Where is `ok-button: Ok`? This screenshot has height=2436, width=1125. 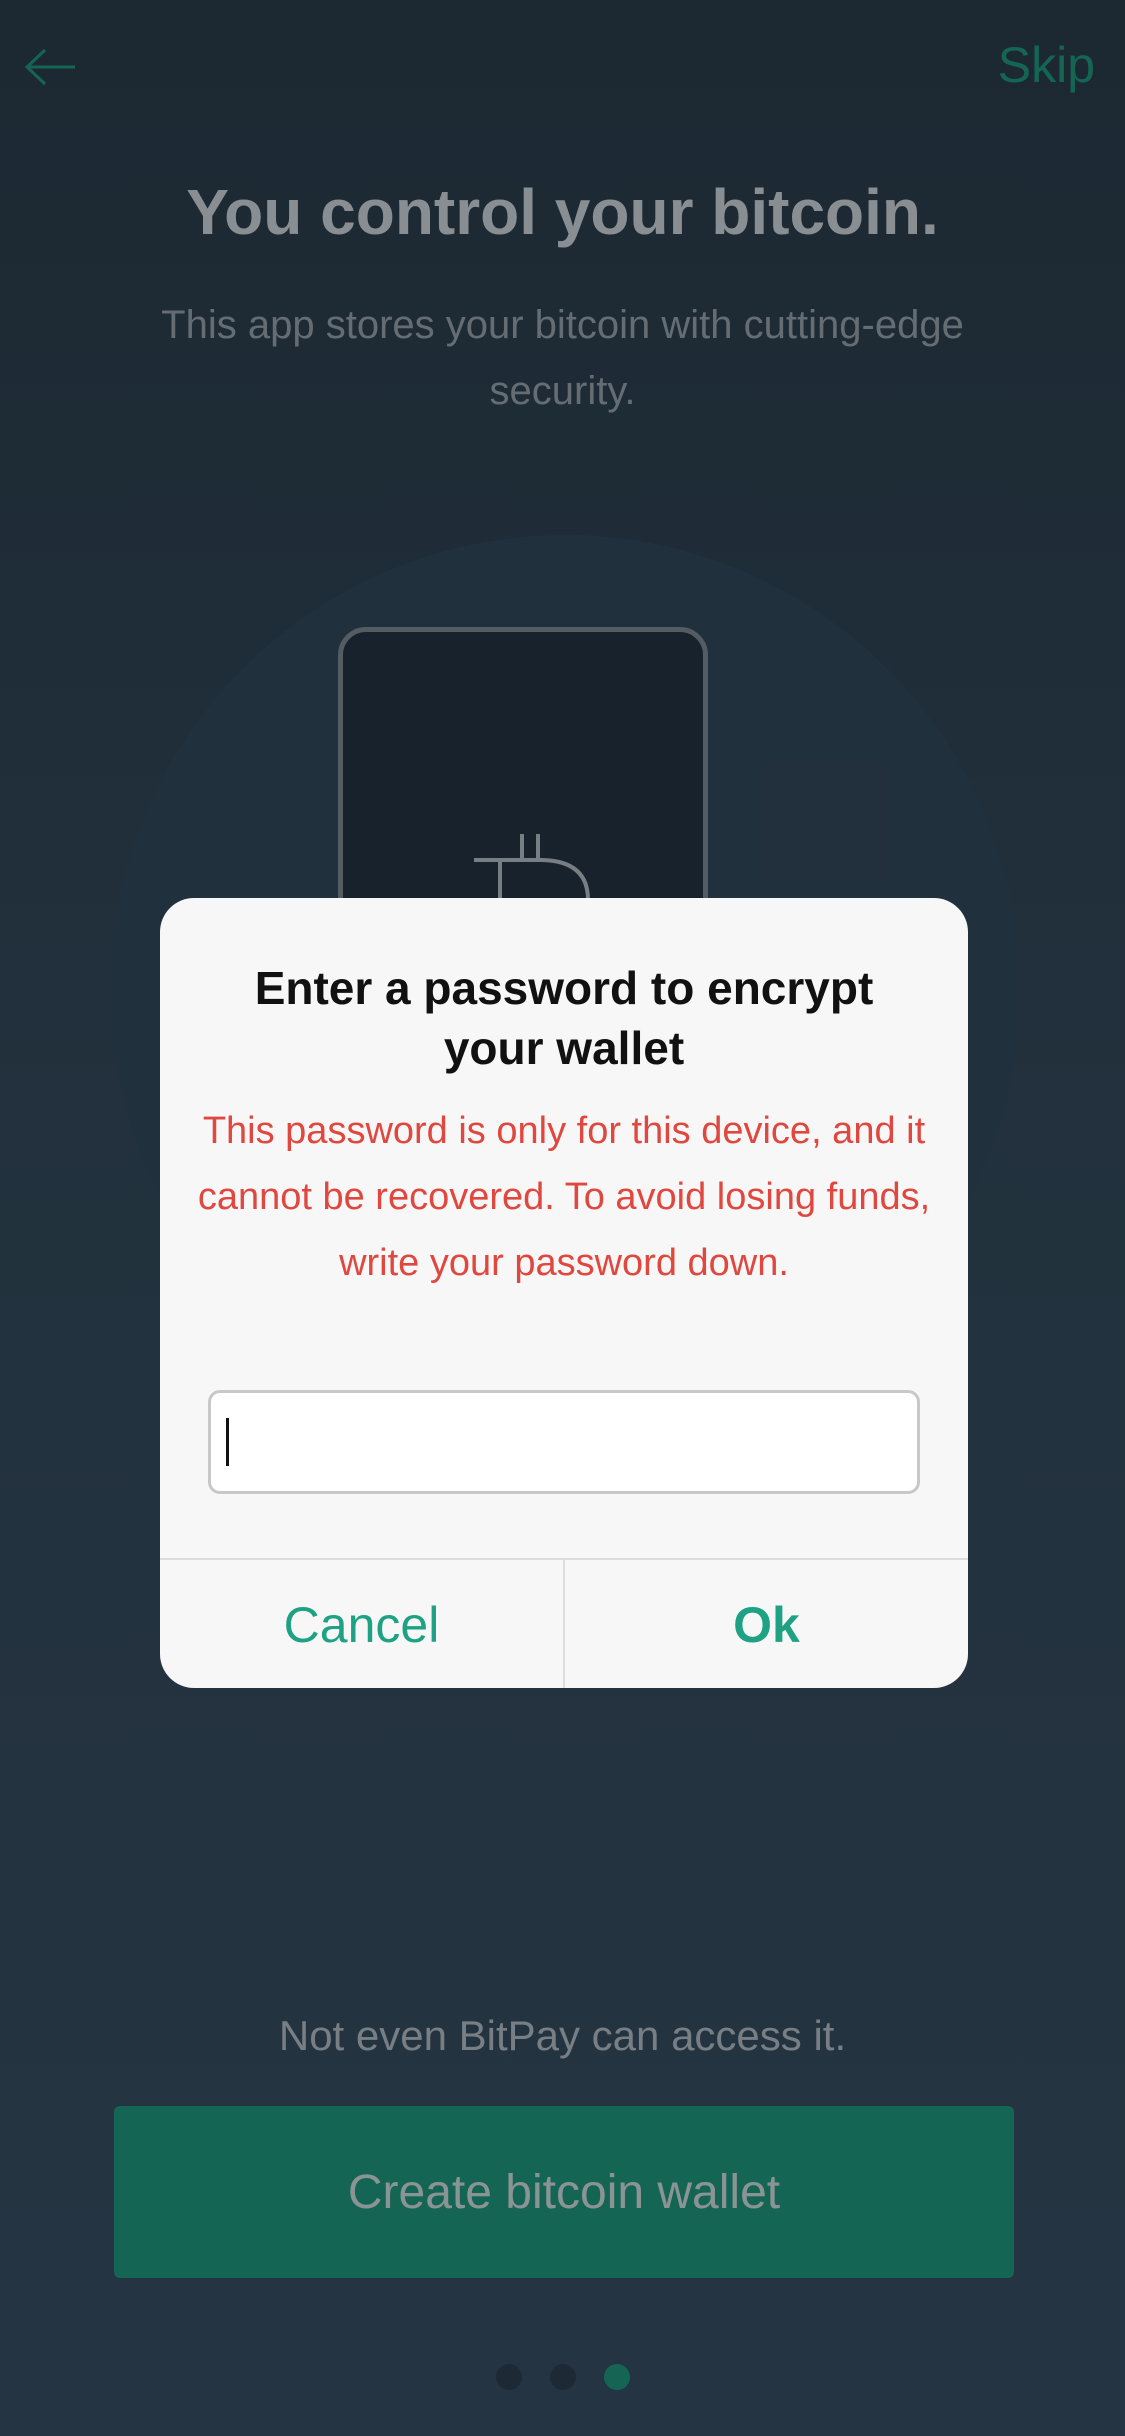
ok-button: Ok is located at coordinates (766, 1624).